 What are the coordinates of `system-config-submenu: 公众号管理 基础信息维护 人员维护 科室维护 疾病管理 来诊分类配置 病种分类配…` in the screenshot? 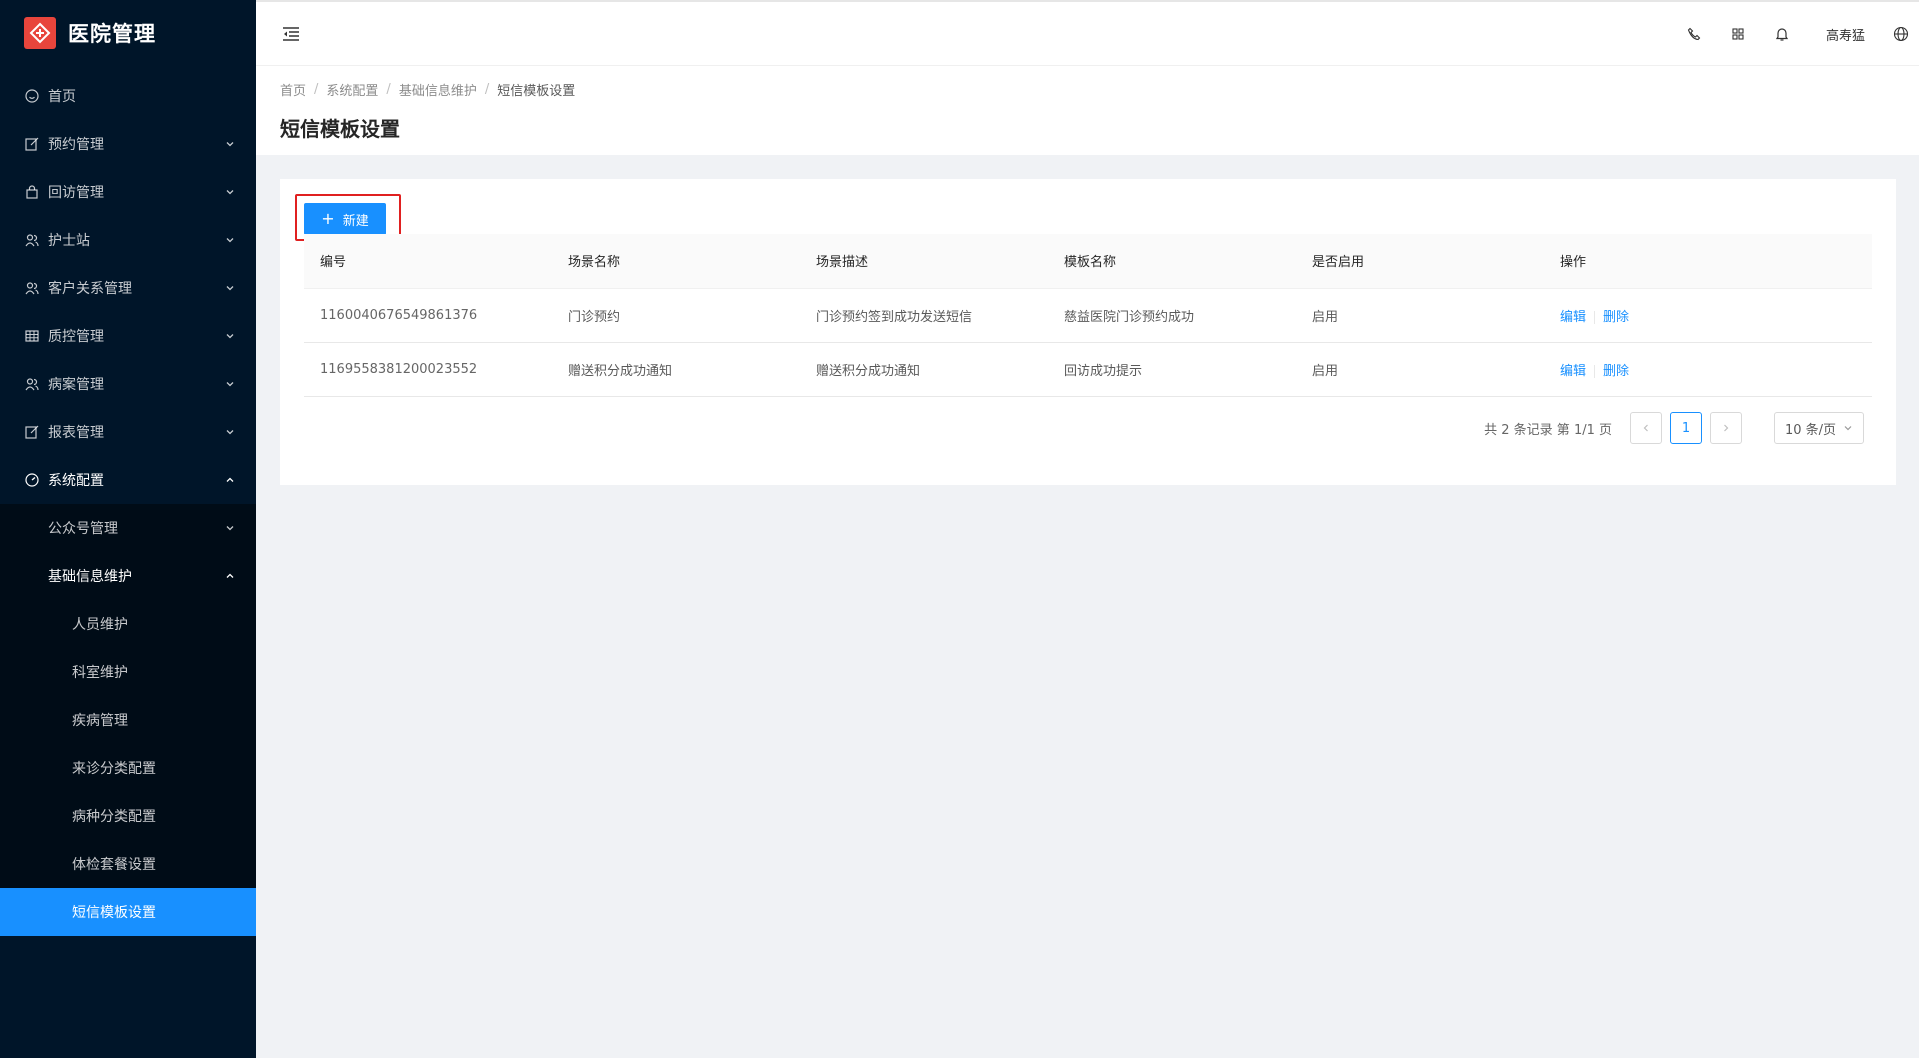 It's located at (128, 720).